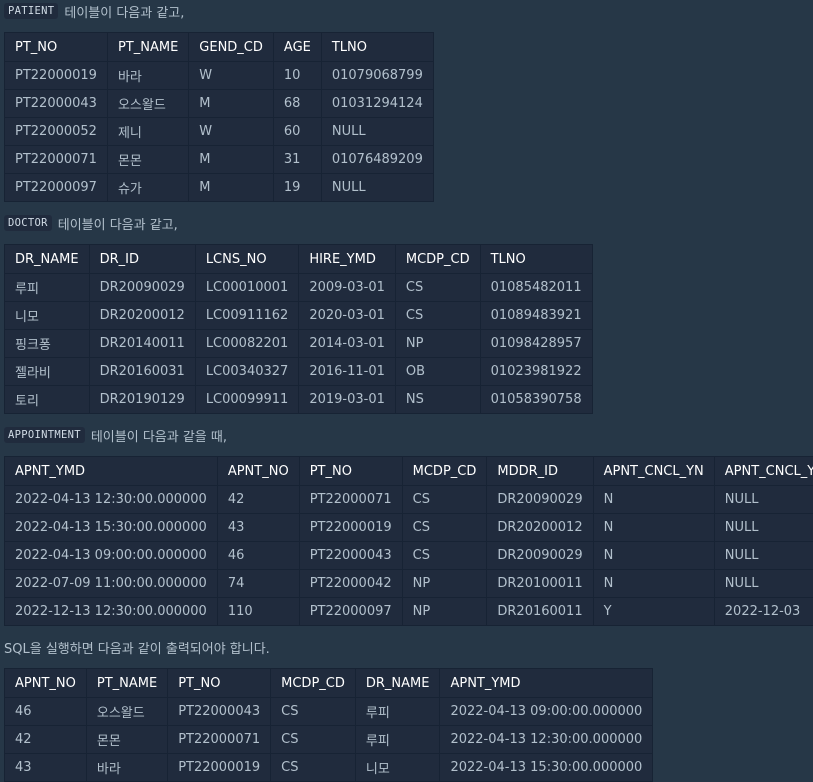 Image resolution: width=813 pixels, height=782 pixels. What do you see at coordinates (347, 344) in the screenshot?
I see `table-cell: 2014-03-01` at bounding box center [347, 344].